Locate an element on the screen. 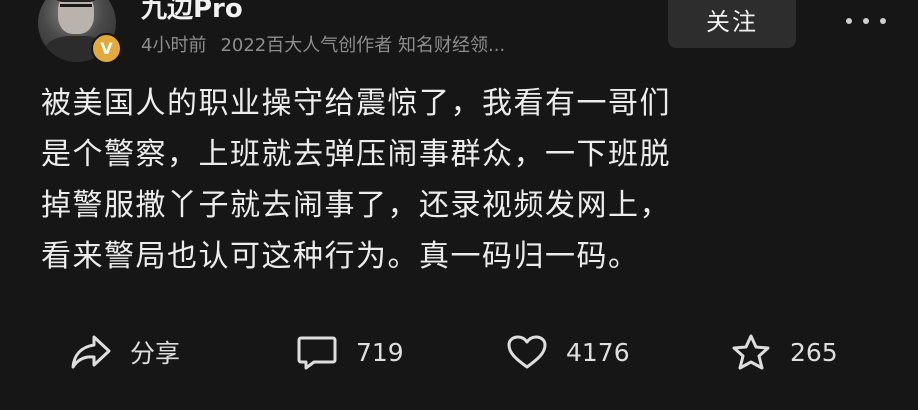  avatar-glasses is located at coordinates (76, 9).